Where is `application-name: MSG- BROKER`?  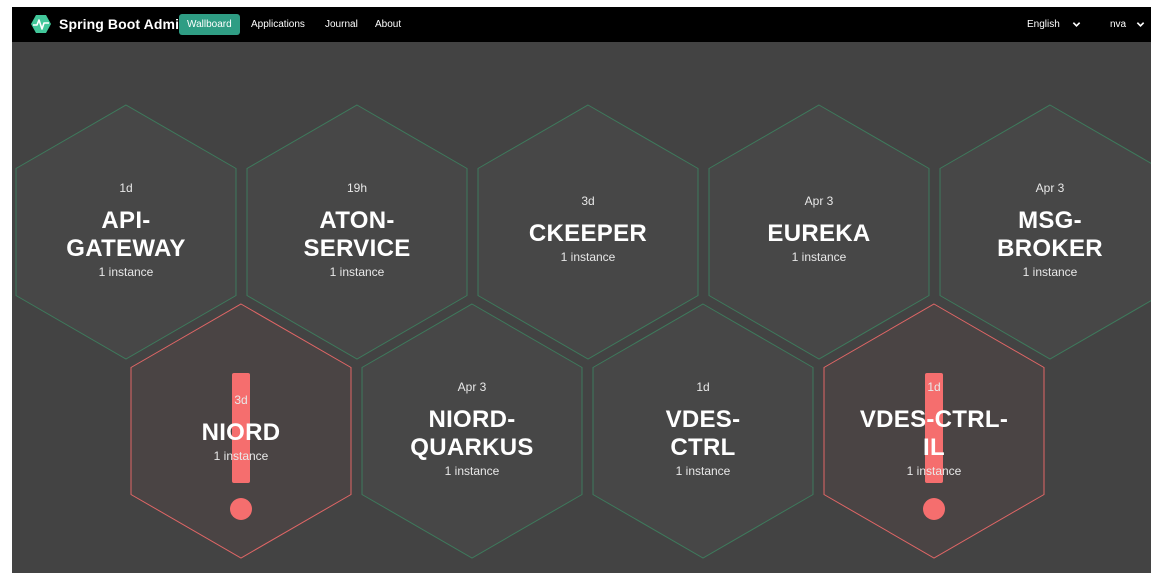
application-name: MSG- BROKER is located at coordinates (1045, 235).